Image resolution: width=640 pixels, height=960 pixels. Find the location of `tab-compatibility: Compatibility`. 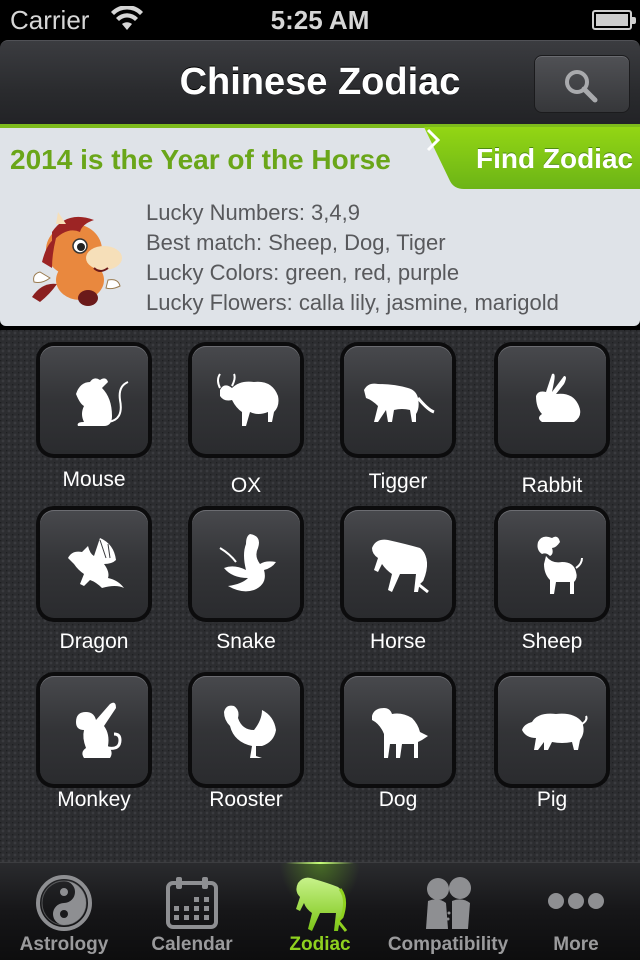

tab-compatibility: Compatibility is located at coordinates (448, 911).